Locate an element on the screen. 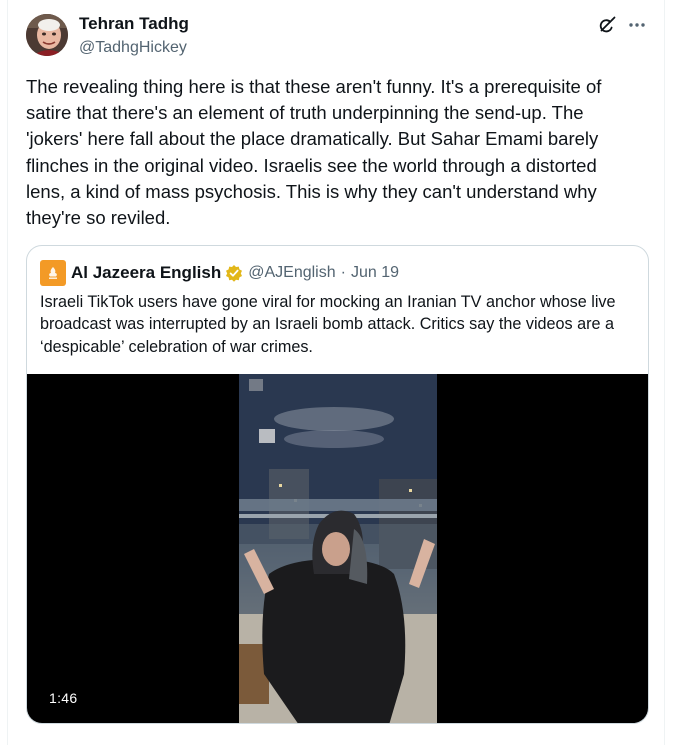  more-options-icon is located at coordinates (637, 25).